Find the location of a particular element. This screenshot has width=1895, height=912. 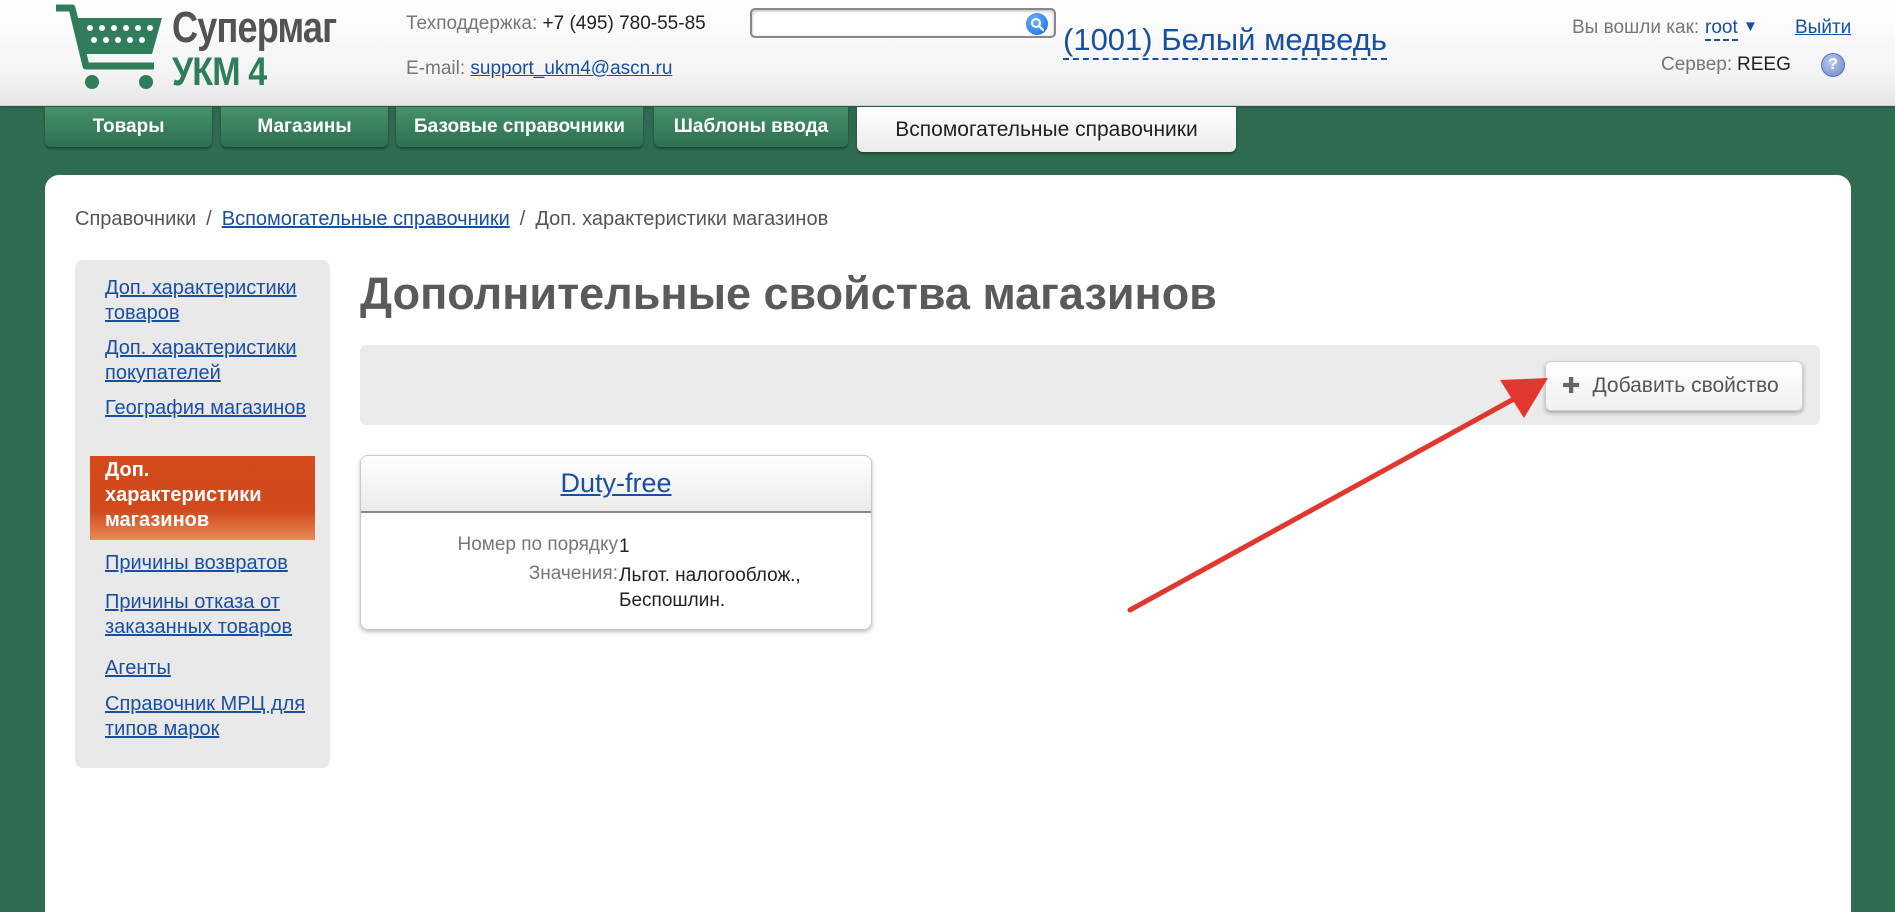

order-label: Номер по порядку is located at coordinates (537, 544).